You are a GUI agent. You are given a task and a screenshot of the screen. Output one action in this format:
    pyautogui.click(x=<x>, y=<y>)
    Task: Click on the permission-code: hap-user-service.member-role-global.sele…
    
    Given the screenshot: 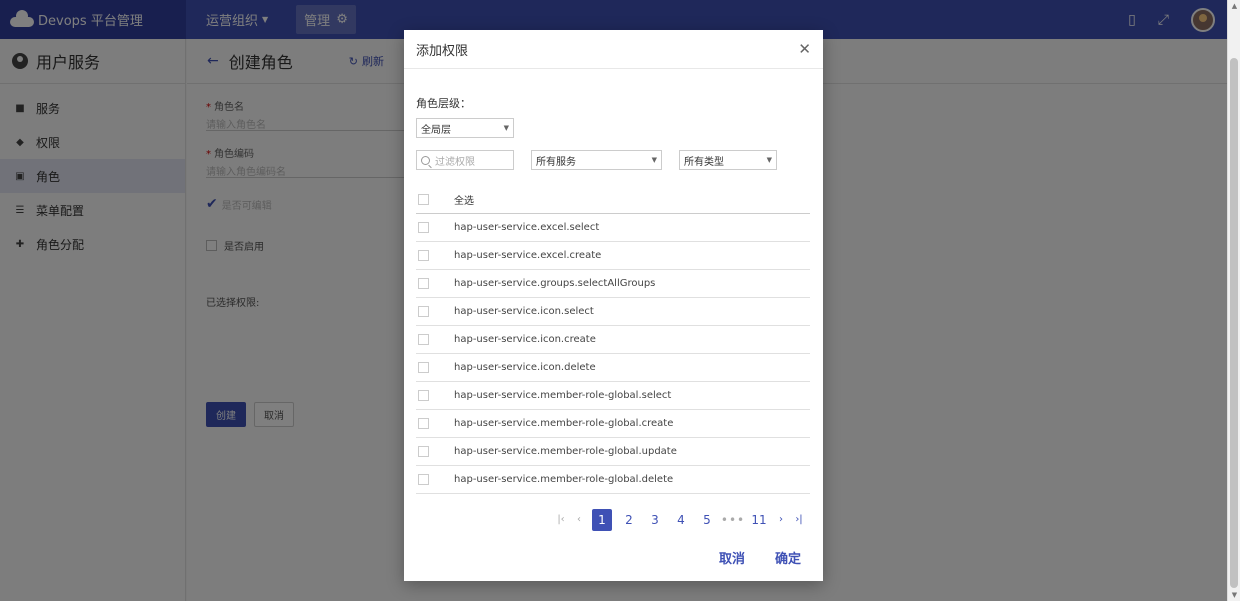 What is the action you would take?
    pyautogui.click(x=563, y=395)
    